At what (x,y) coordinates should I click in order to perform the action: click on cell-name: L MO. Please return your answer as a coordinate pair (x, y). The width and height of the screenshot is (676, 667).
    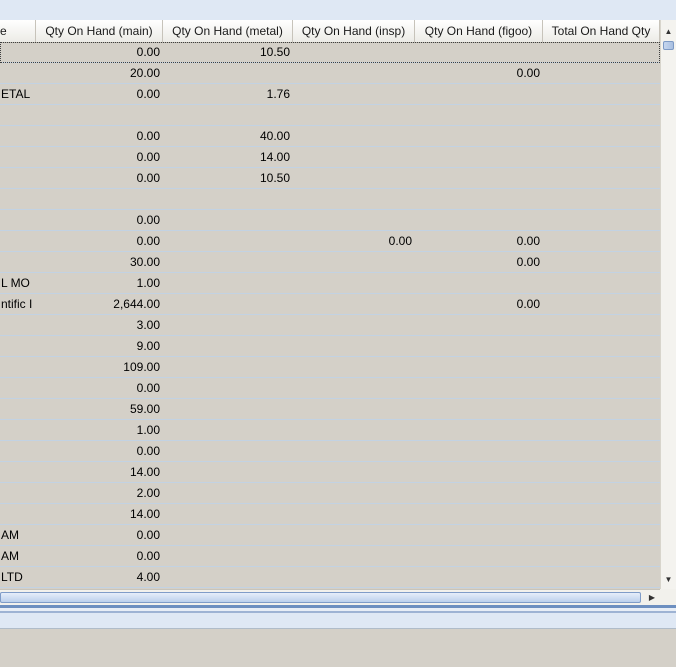
    Looking at the image, I should click on (18, 283).